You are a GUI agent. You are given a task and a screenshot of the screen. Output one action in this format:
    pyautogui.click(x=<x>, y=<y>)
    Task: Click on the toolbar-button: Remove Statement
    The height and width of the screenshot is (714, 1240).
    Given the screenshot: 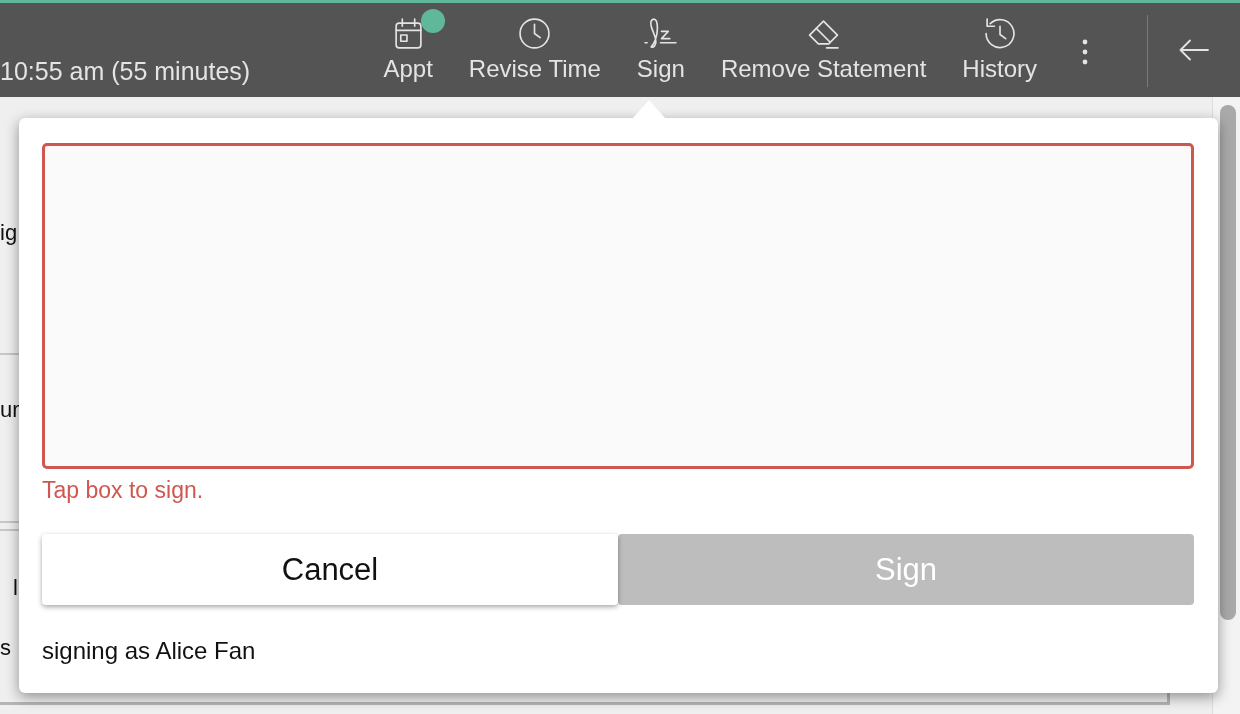 What is the action you would take?
    pyautogui.click(x=823, y=50)
    